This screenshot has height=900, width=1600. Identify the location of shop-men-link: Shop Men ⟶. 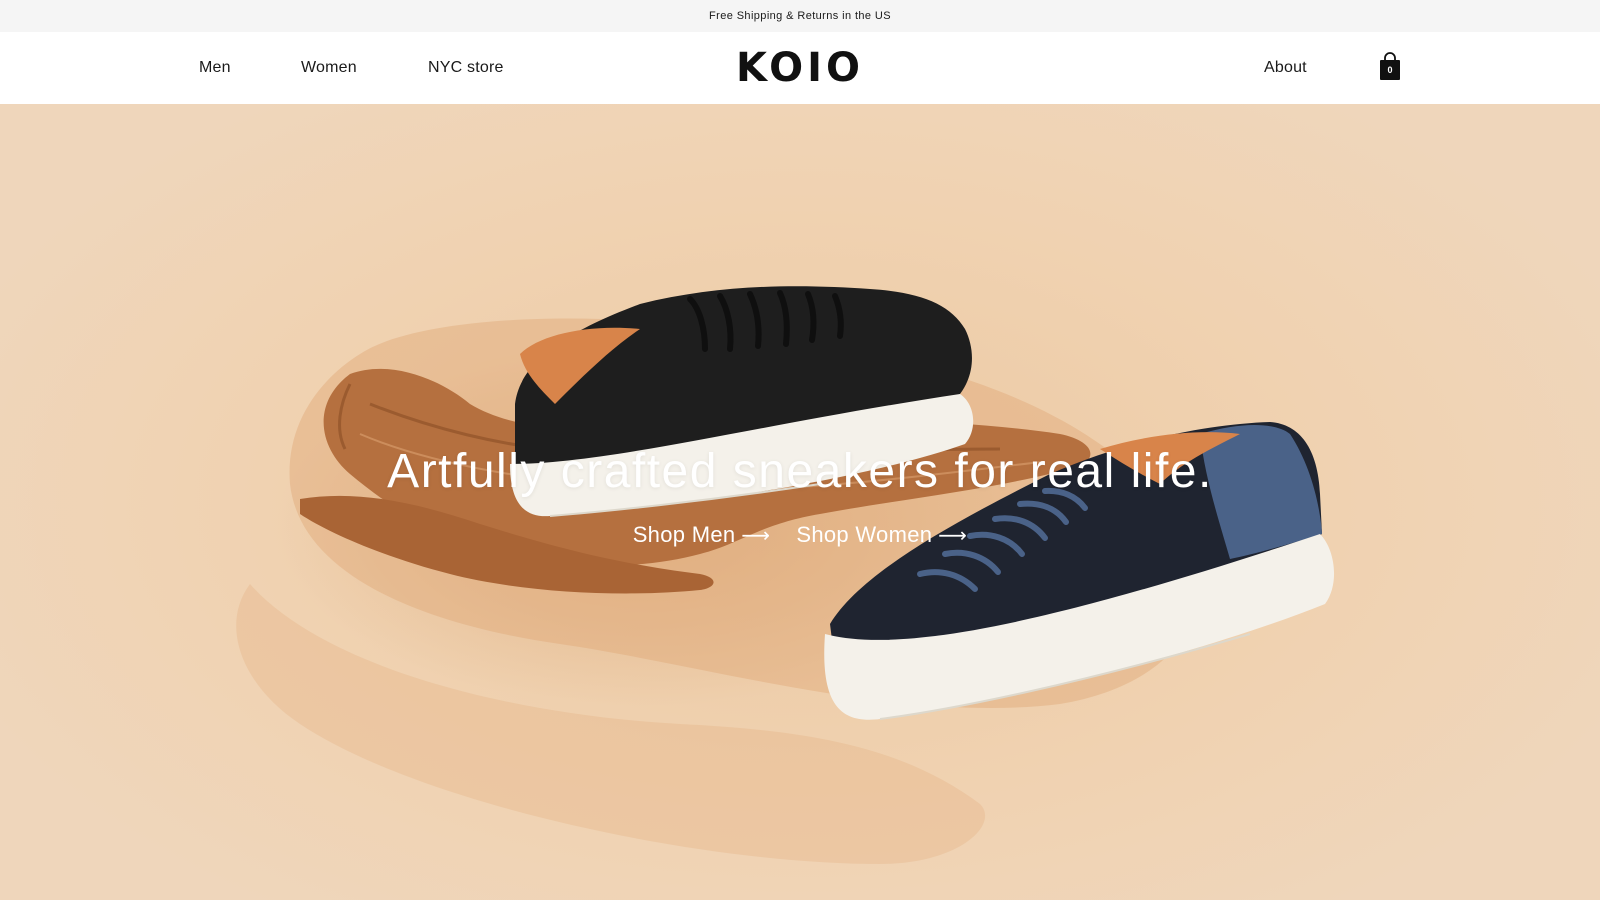
(702, 535).